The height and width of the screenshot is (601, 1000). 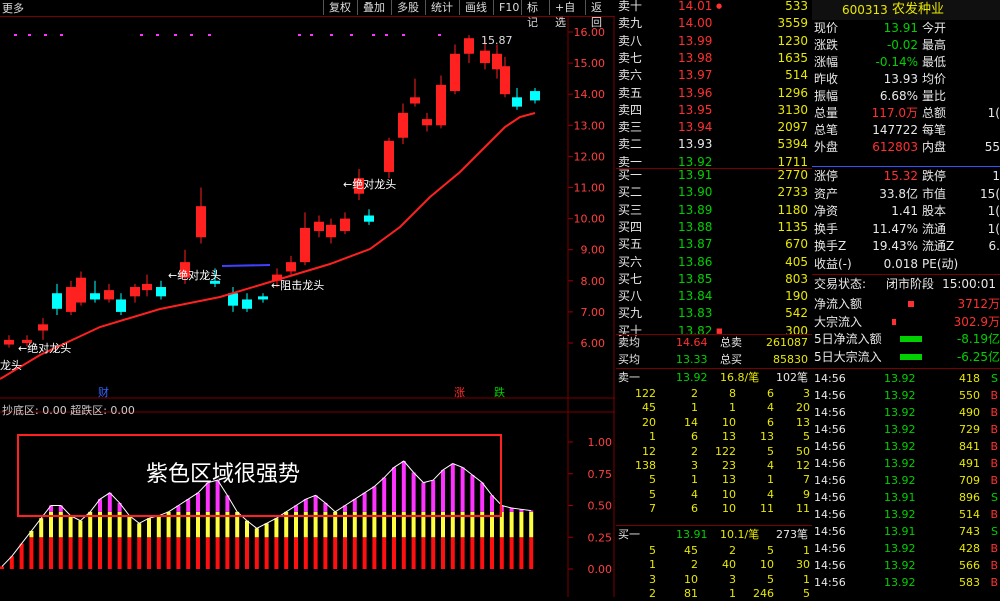 What do you see at coordinates (906, 357) in the screenshot?
I see `flow-row: 5日大宗流入 -6.25亿` at bounding box center [906, 357].